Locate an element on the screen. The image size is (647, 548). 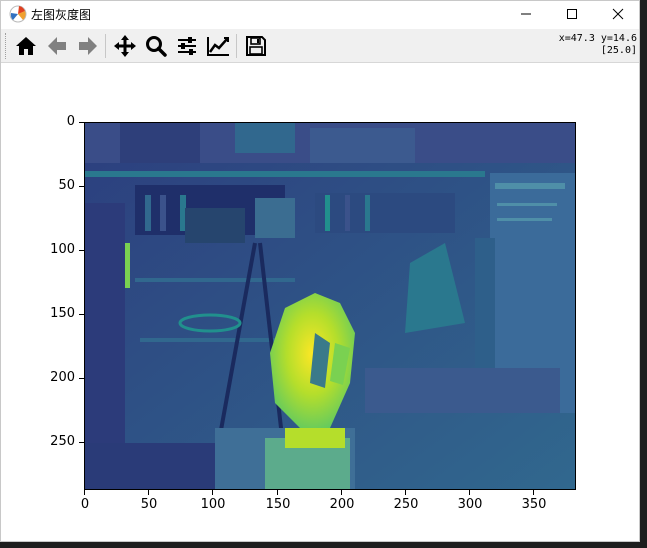
zoom-button is located at coordinates (156, 46).